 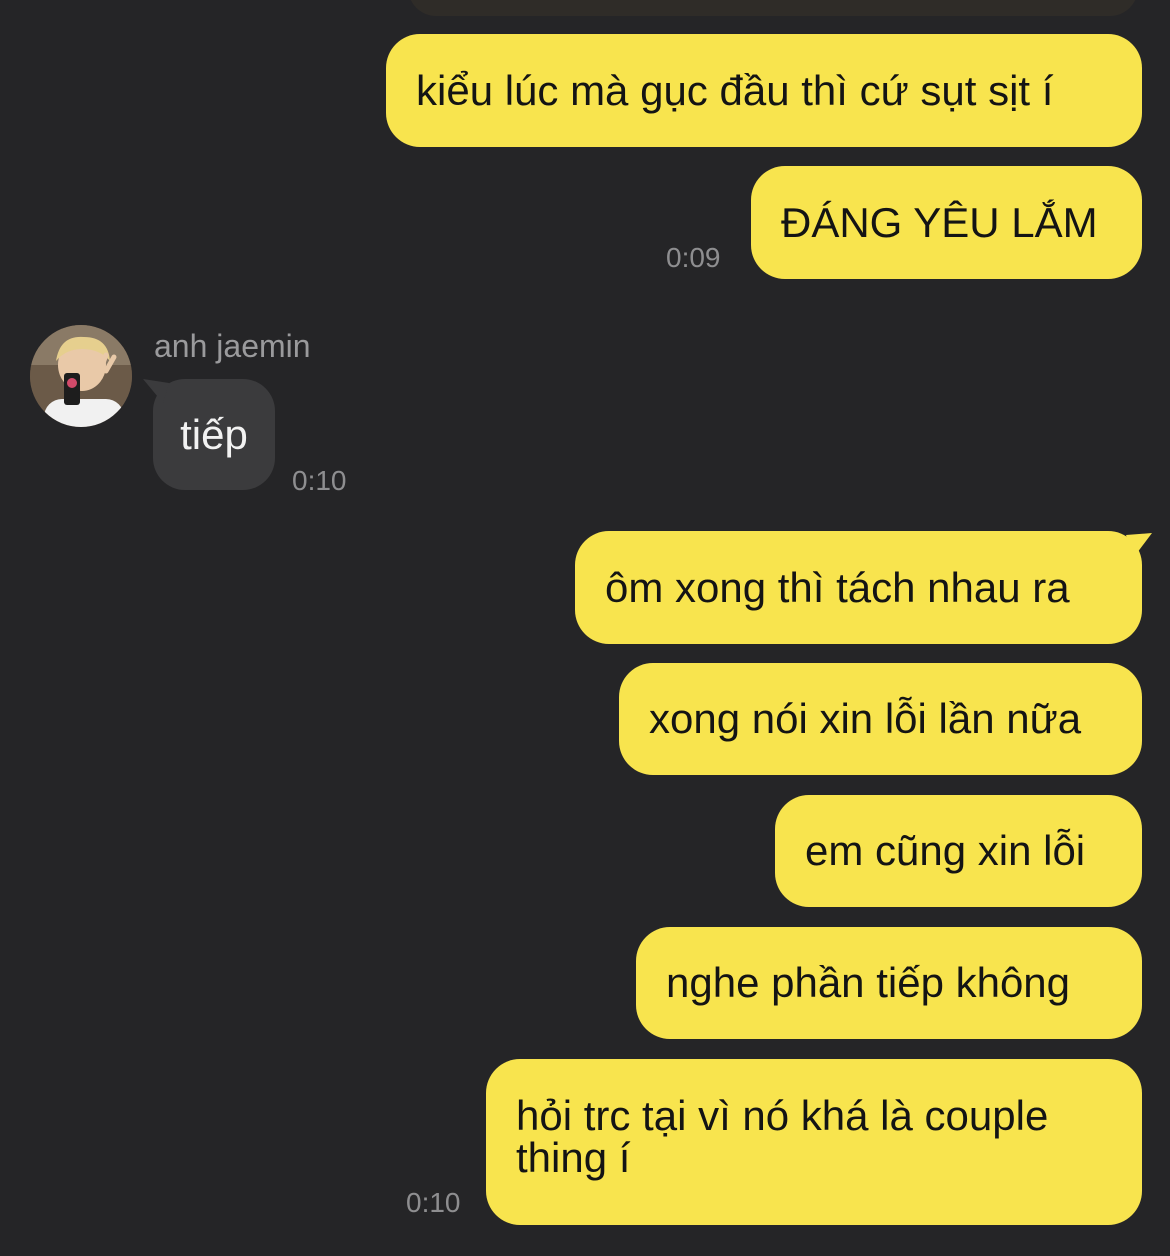 I want to click on incoming-message: tiếp, so click(x=209, y=434).